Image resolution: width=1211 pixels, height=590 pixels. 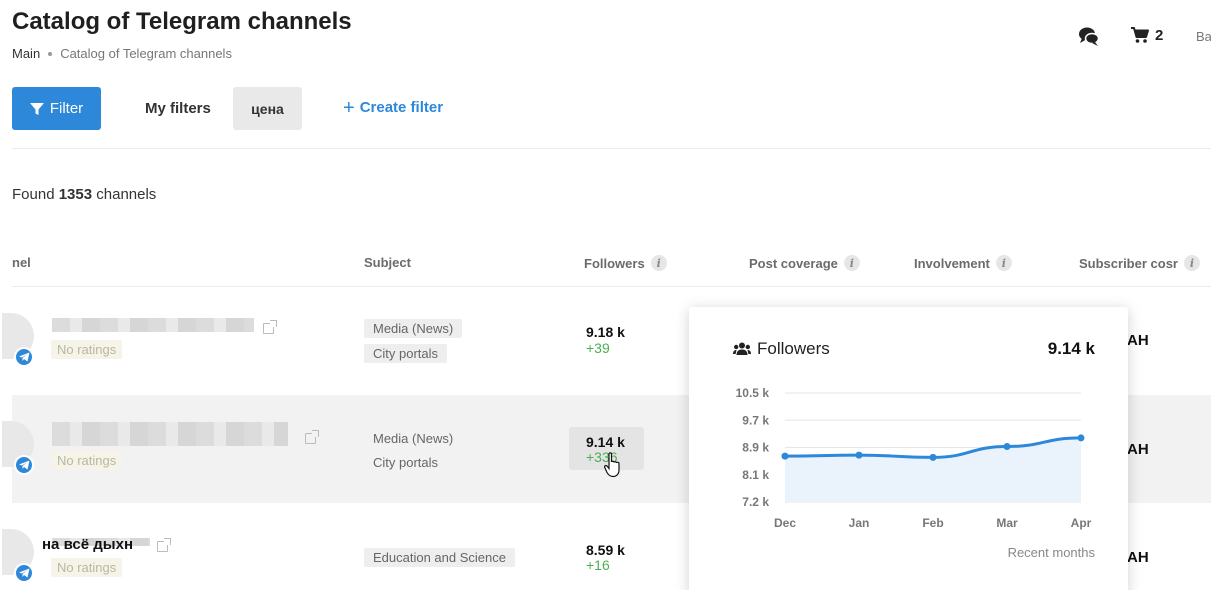 What do you see at coordinates (755, 420) in the screenshot?
I see `y-tick-label: 9.7 k` at bounding box center [755, 420].